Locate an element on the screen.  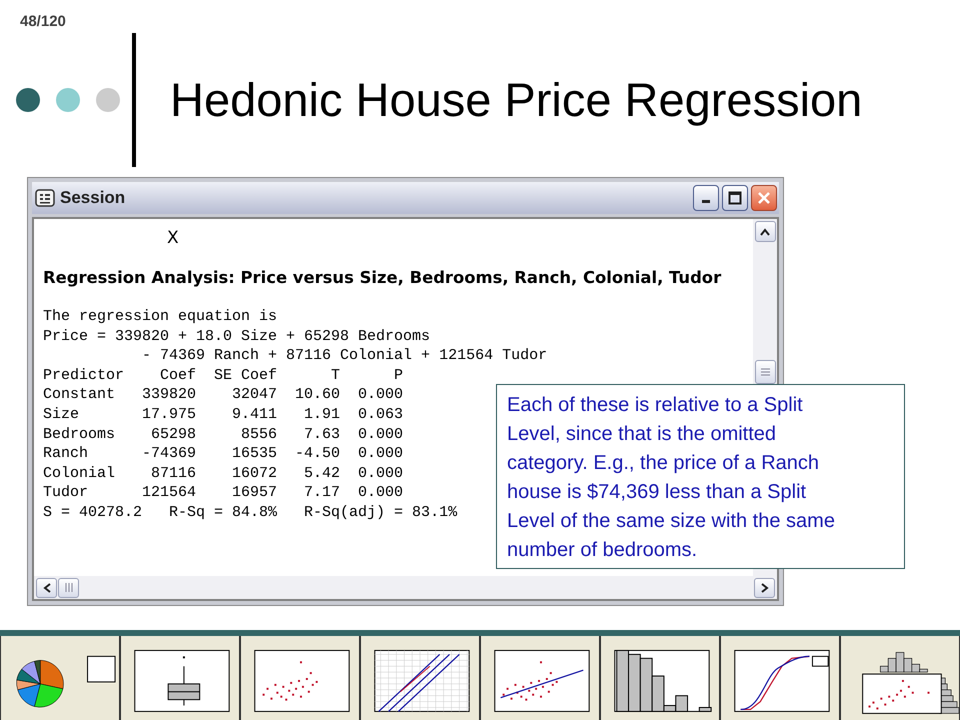
output-line: - 74369 Ranch + 87116 Colonial + 121564 Tudor is located at coordinates (344, 356).